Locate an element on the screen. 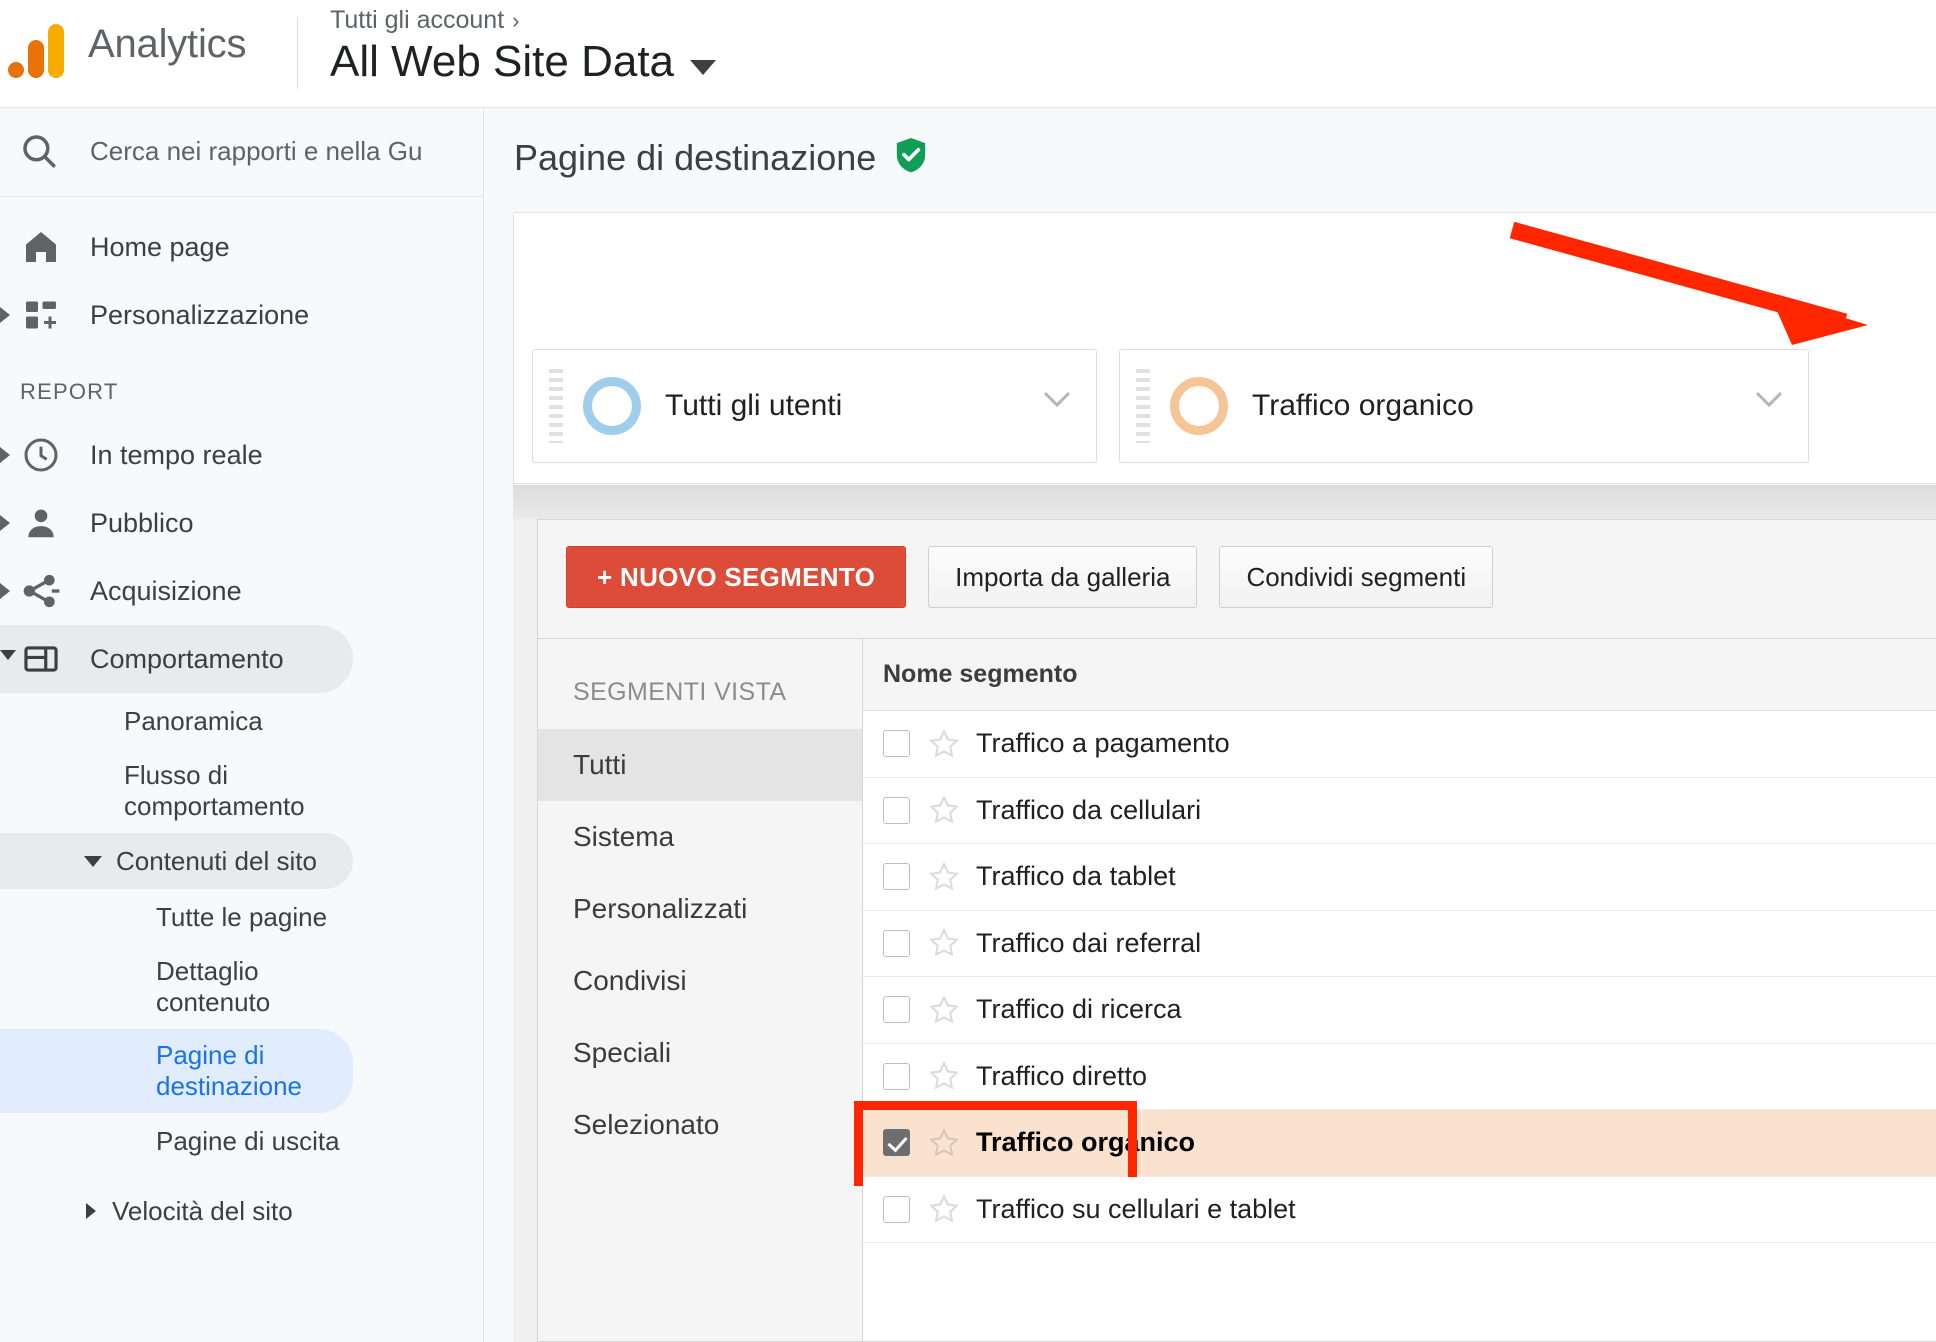  sidebar-group-site-content: Contenuti del sito is located at coordinates (176, 861).